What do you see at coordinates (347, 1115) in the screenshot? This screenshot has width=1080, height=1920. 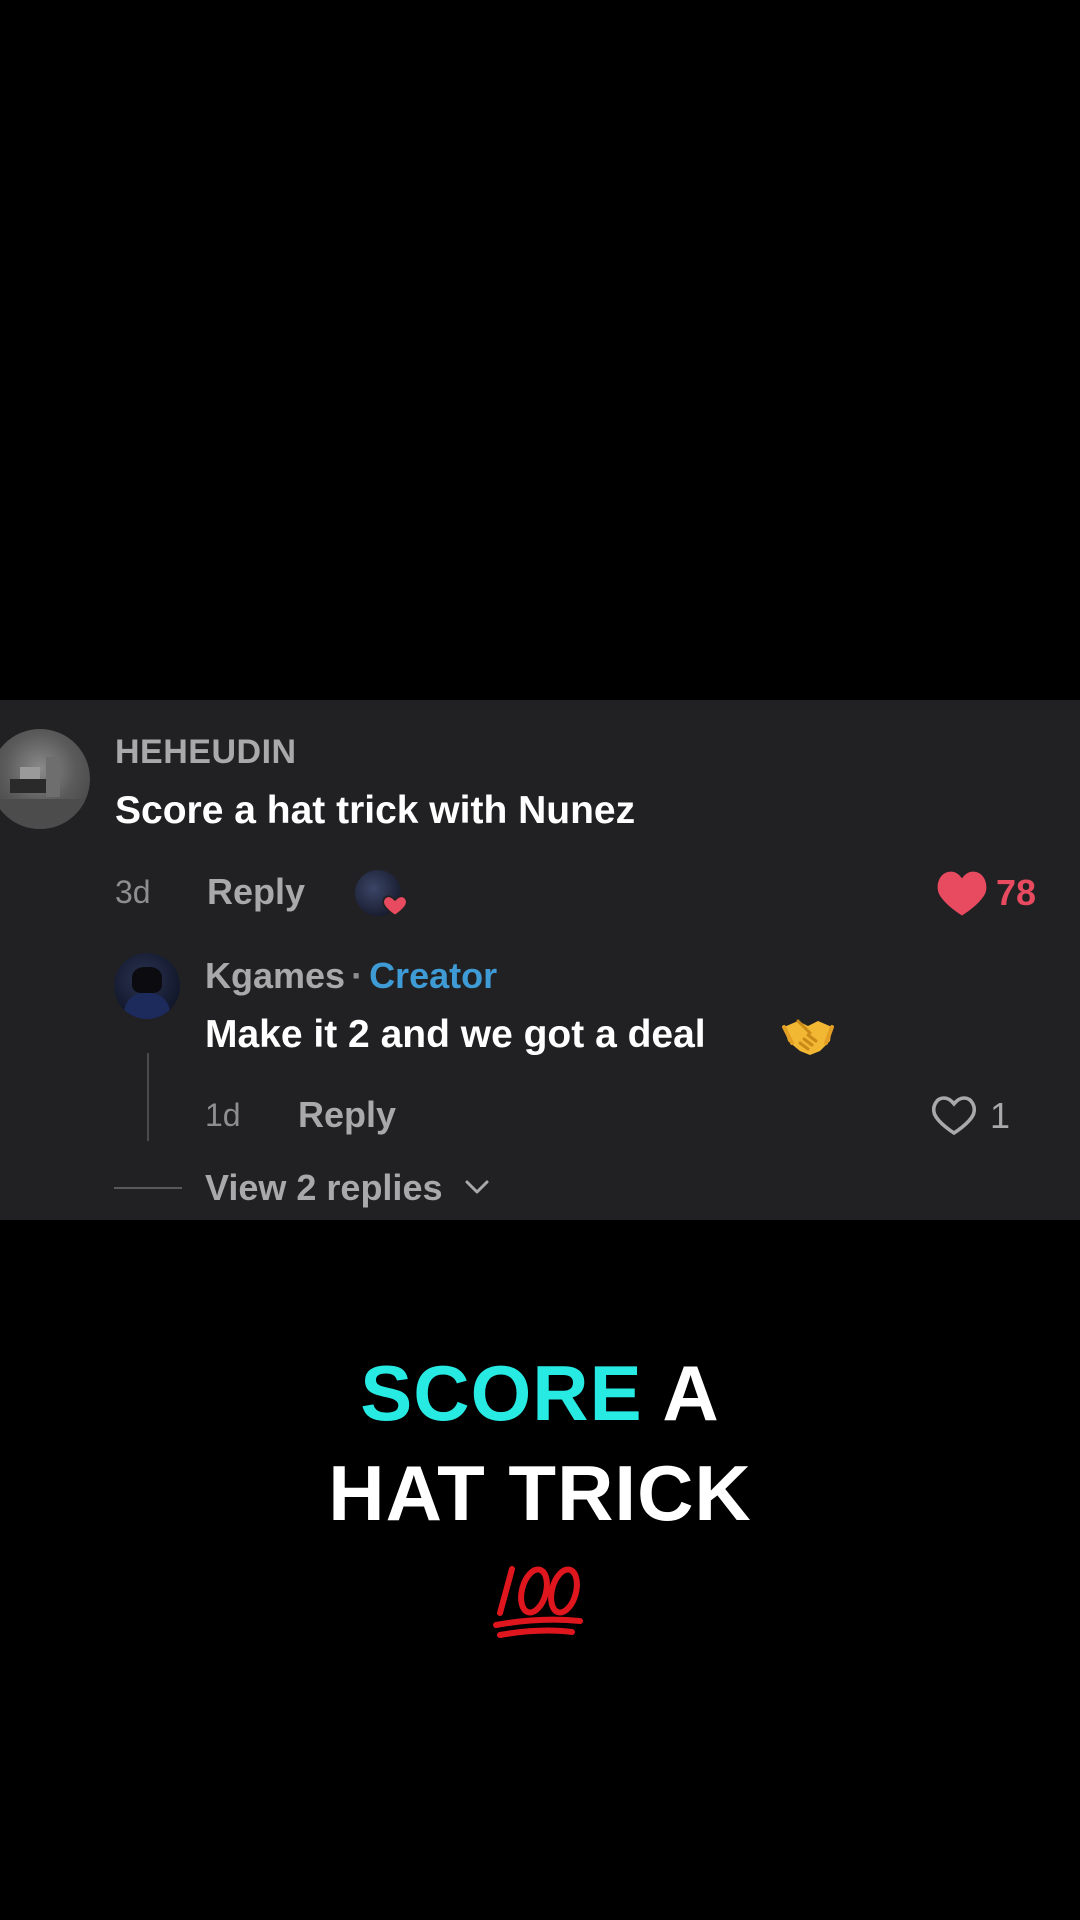 I see `reply-reply-button: Reply` at bounding box center [347, 1115].